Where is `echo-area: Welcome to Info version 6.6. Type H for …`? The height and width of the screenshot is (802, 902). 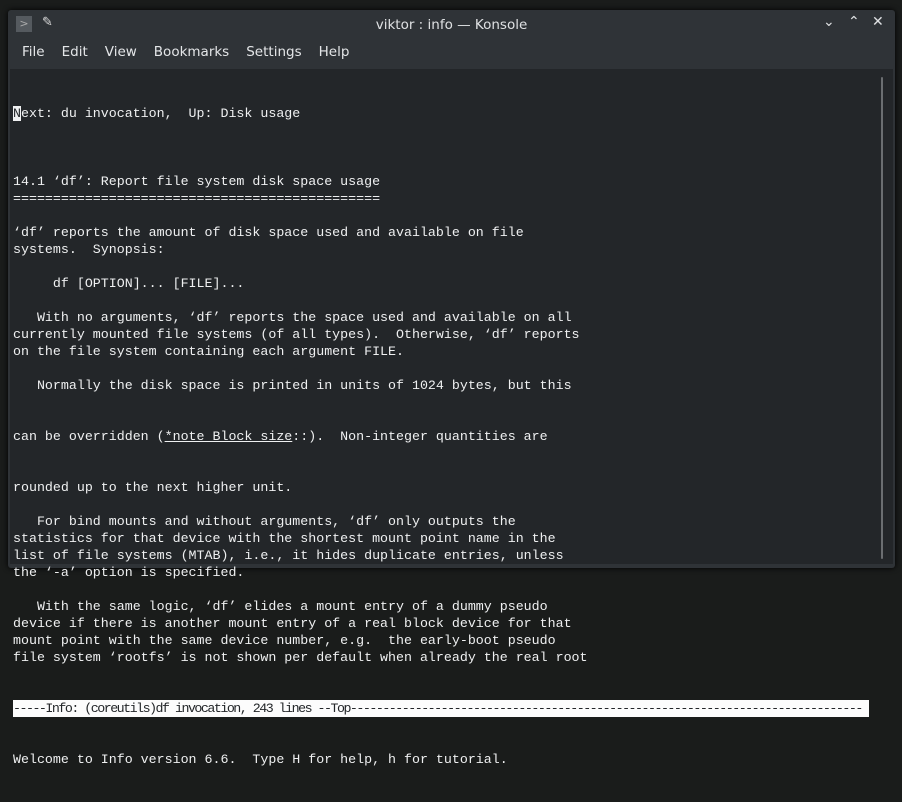 echo-area: Welcome to Info version 6.6. Type H for … is located at coordinates (260, 759).